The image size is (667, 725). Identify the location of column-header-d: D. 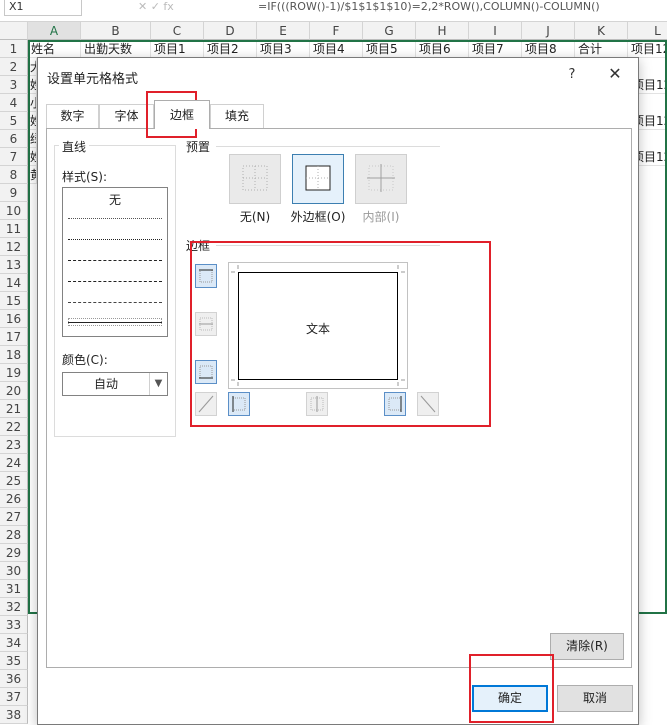
(230, 31).